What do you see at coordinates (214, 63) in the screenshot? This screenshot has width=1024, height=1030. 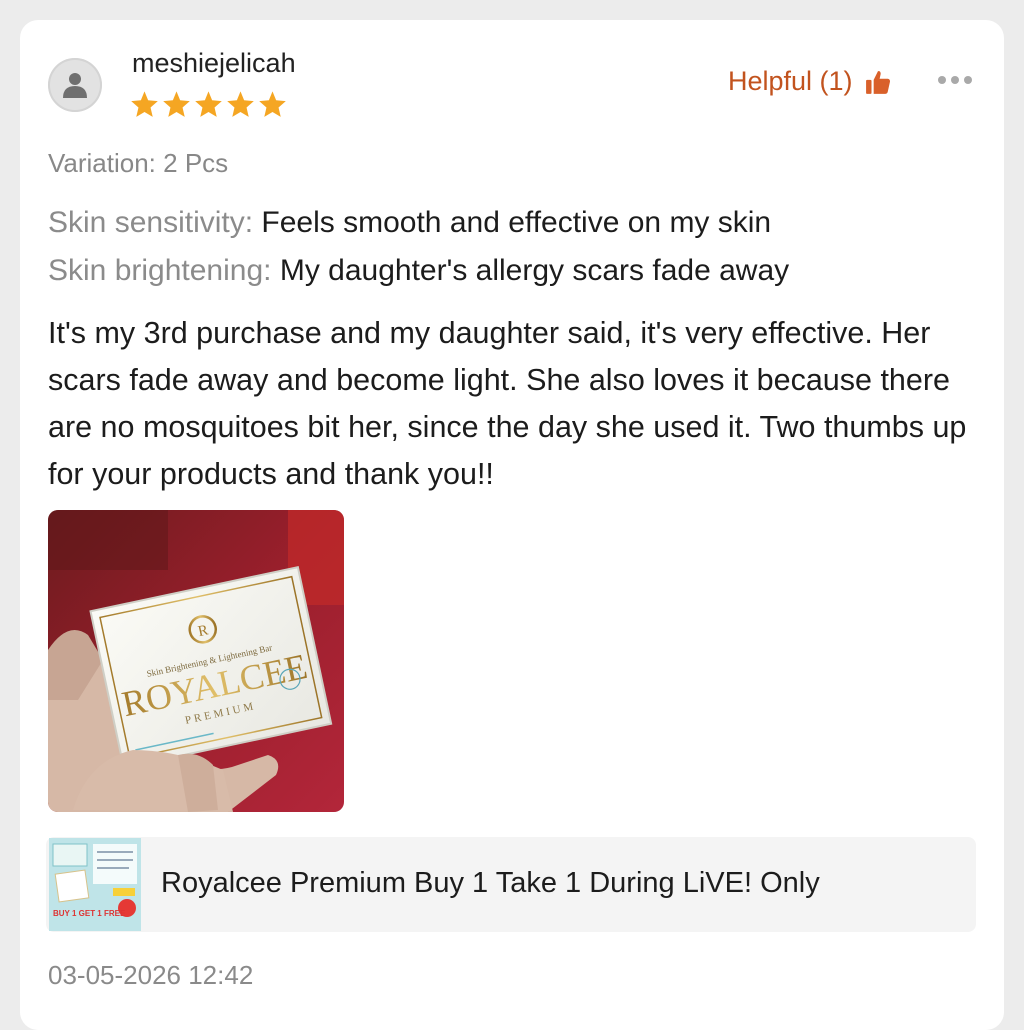 I see `reviewer-name: meshiejelicah` at bounding box center [214, 63].